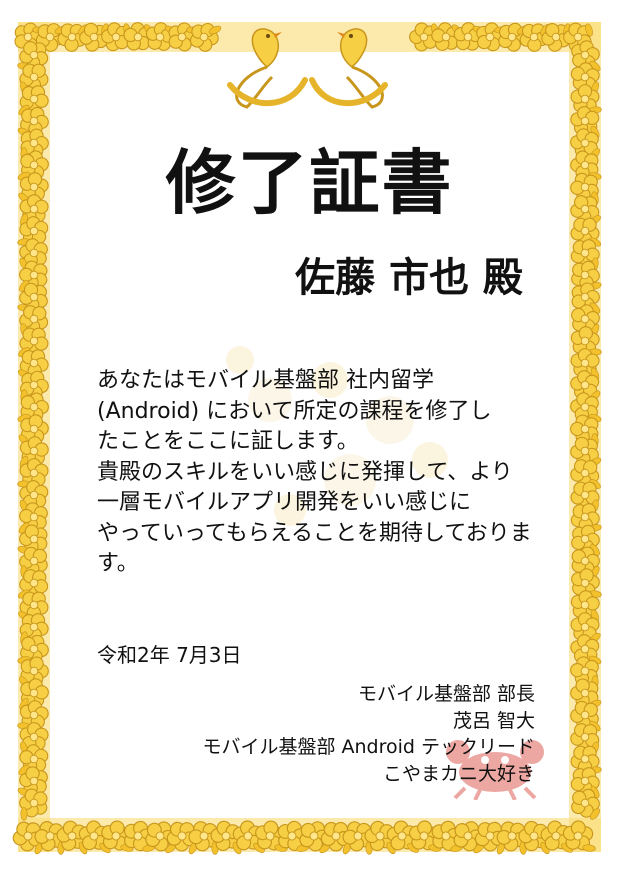 The height and width of the screenshot is (876, 619). What do you see at coordinates (118, 563) in the screenshot?
I see `body-line: す。` at bounding box center [118, 563].